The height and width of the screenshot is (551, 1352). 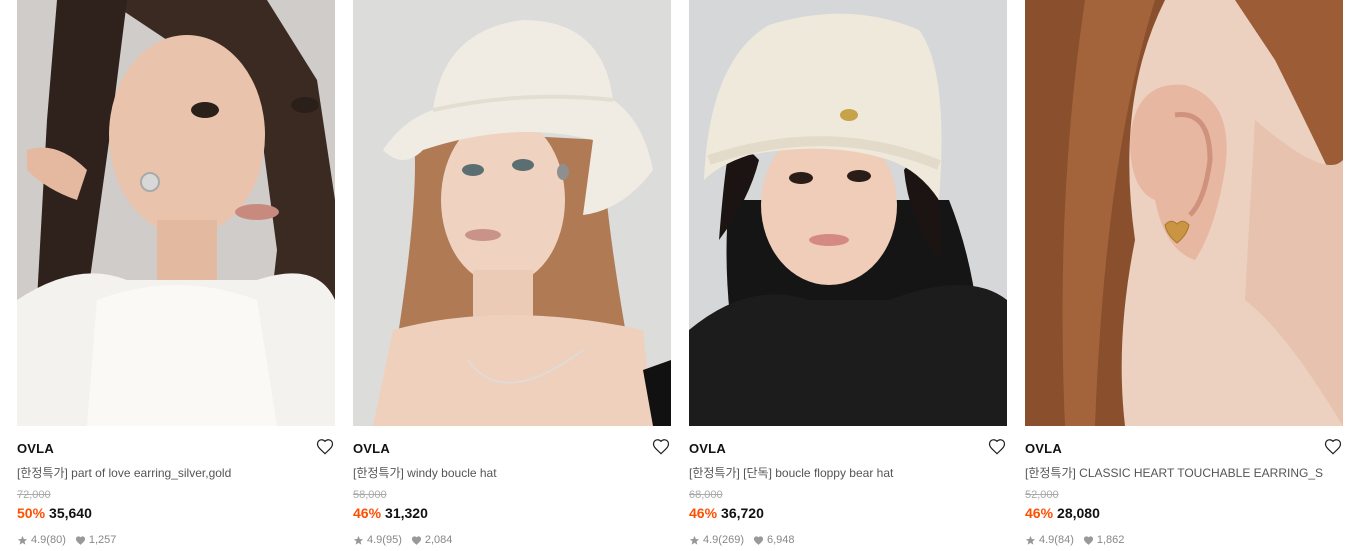 I want to click on original-price: 72,000, so click(x=34, y=495).